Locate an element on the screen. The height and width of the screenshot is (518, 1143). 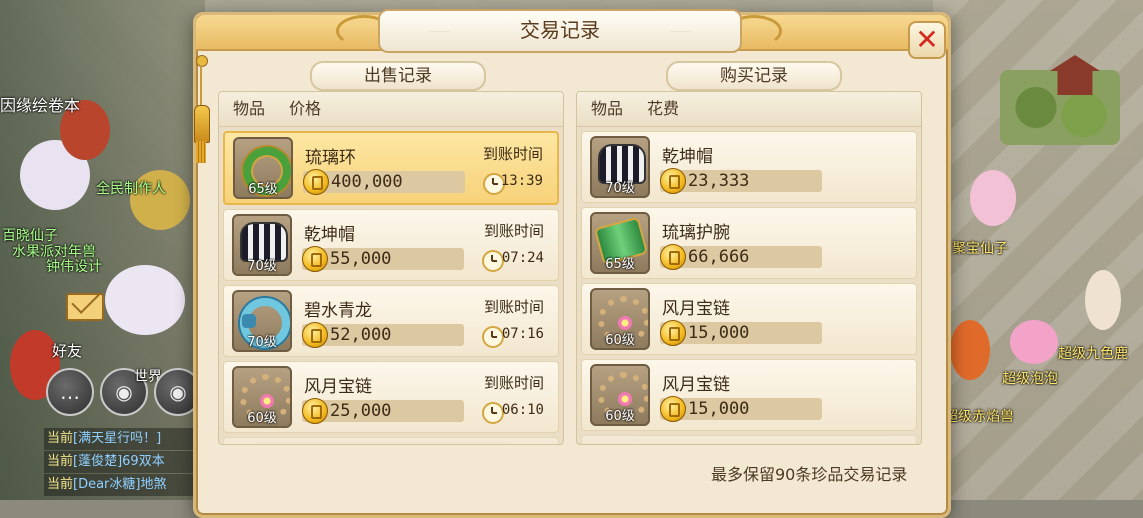
dragon-head-icon is located at coordinates (249, 321).